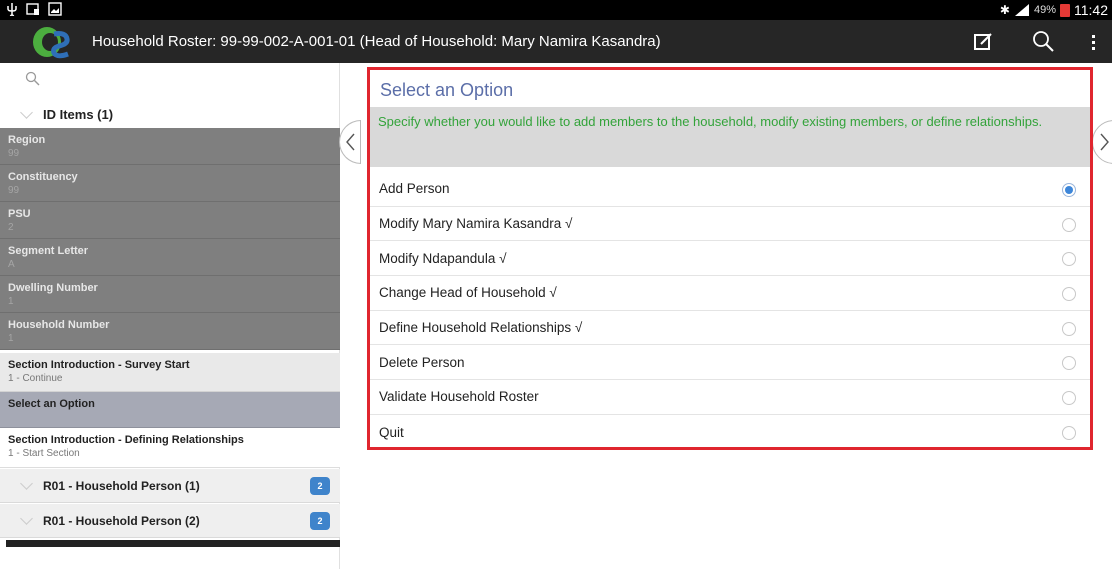 This screenshot has width=1112, height=569. What do you see at coordinates (391, 432) in the screenshot?
I see `option-label: Quit` at bounding box center [391, 432].